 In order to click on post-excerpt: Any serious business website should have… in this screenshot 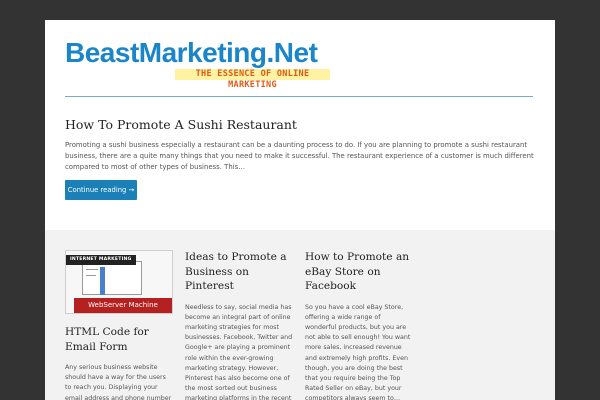, I will do `click(118, 382)`.